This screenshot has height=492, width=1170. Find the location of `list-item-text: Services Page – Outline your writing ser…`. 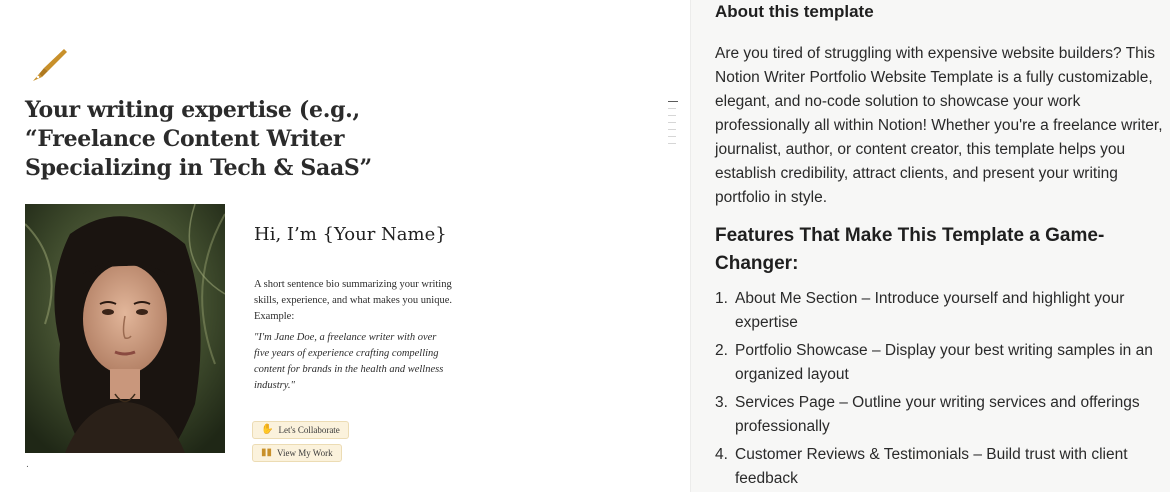

list-item-text: Services Page – Outline your writing ser… is located at coordinates (937, 414).